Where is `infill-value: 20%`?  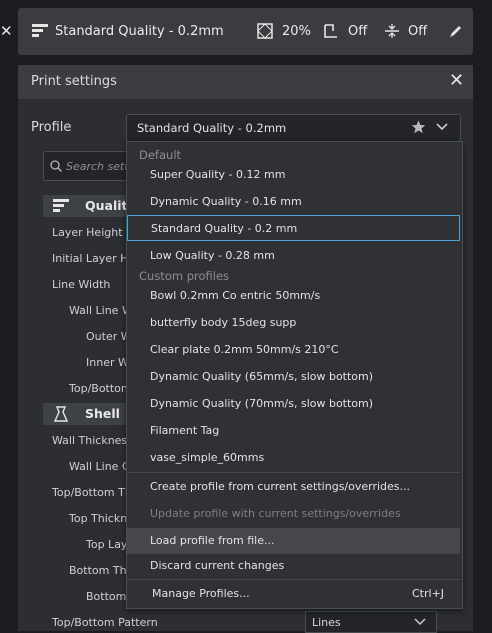 infill-value: 20% is located at coordinates (296, 31).